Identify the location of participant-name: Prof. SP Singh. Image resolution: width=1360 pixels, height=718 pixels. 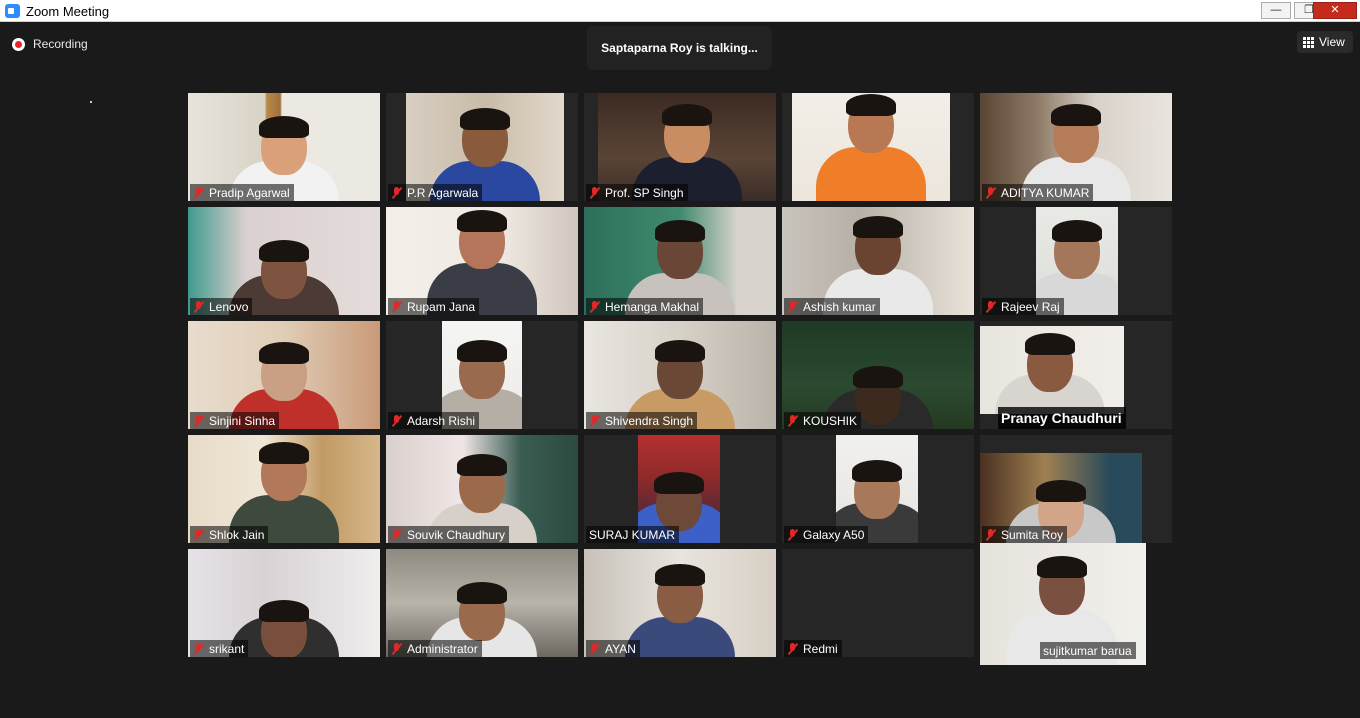
(644, 192).